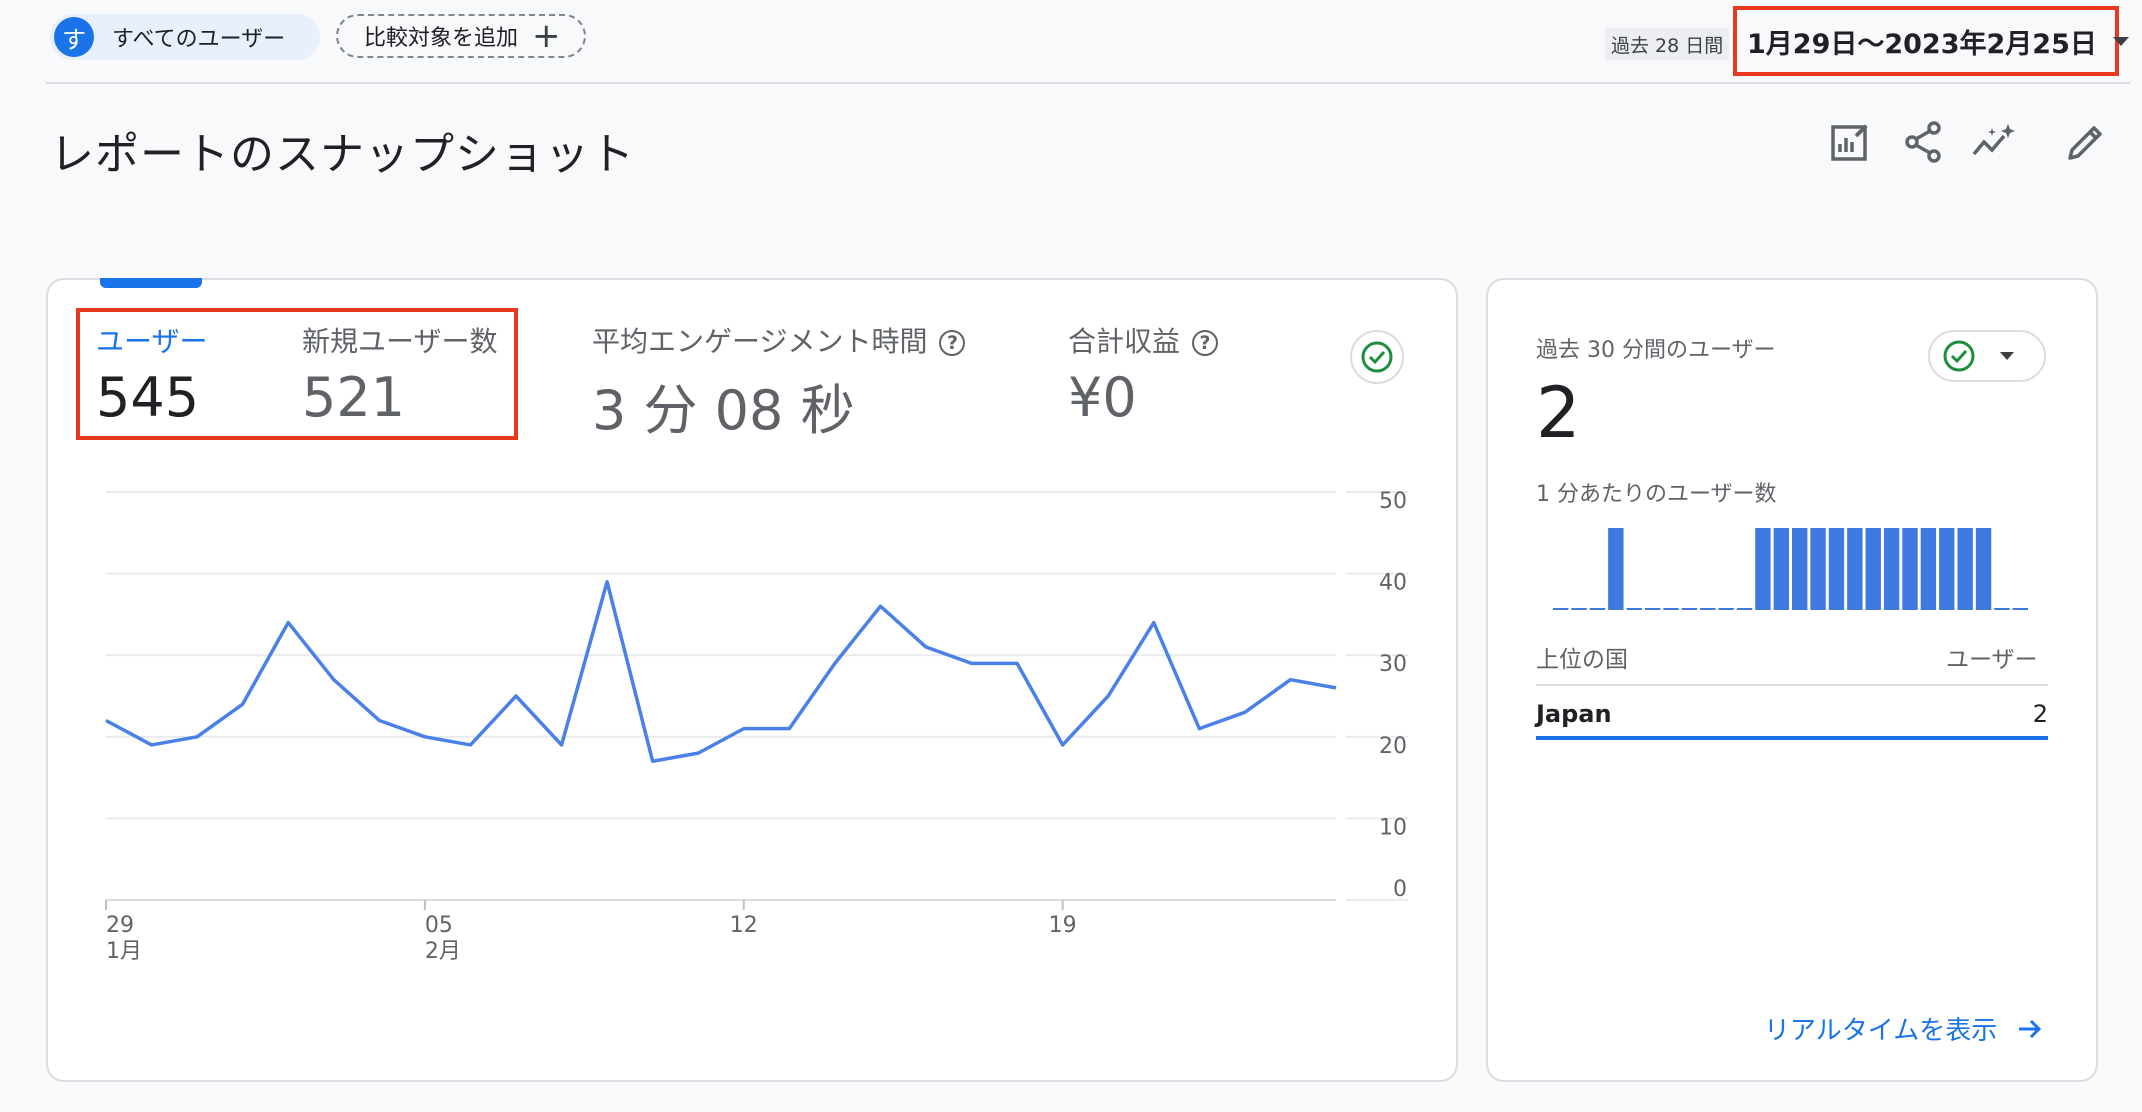  Describe the element at coordinates (1881, 1031) in the screenshot. I see `view-realtime-label: リアルタイムを表示` at that location.